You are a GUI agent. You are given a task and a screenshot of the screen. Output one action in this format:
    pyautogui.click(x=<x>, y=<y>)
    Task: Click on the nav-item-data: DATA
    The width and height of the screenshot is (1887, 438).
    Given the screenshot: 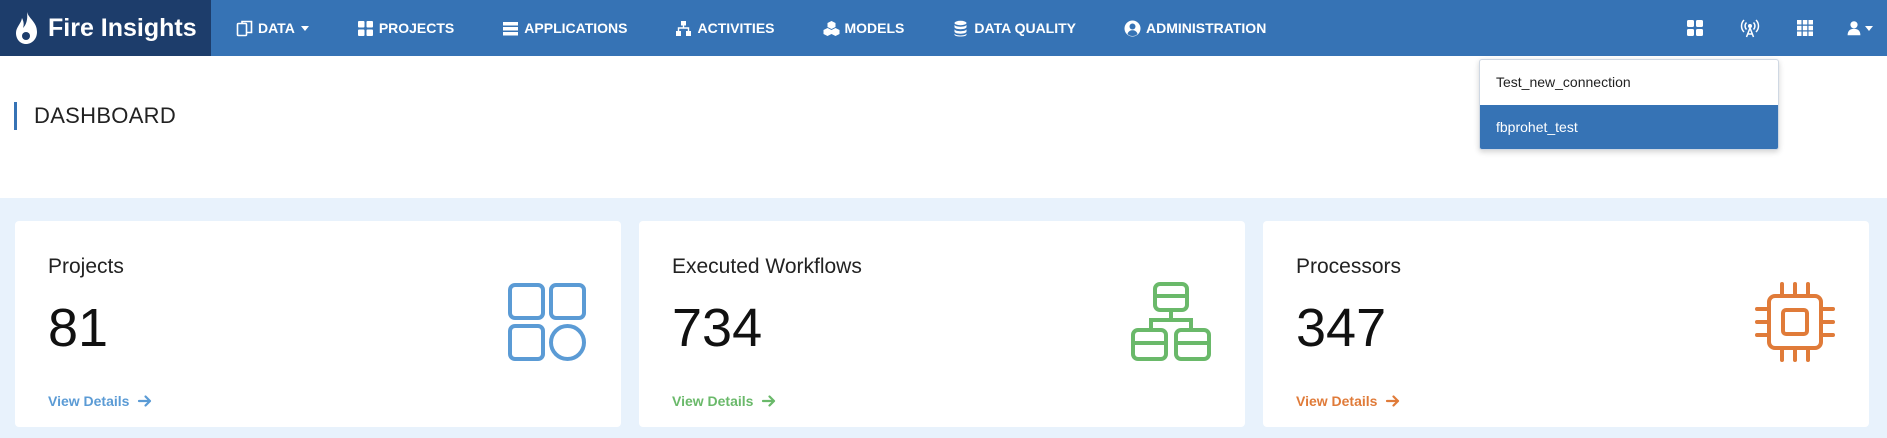 What is the action you would take?
    pyautogui.click(x=272, y=28)
    